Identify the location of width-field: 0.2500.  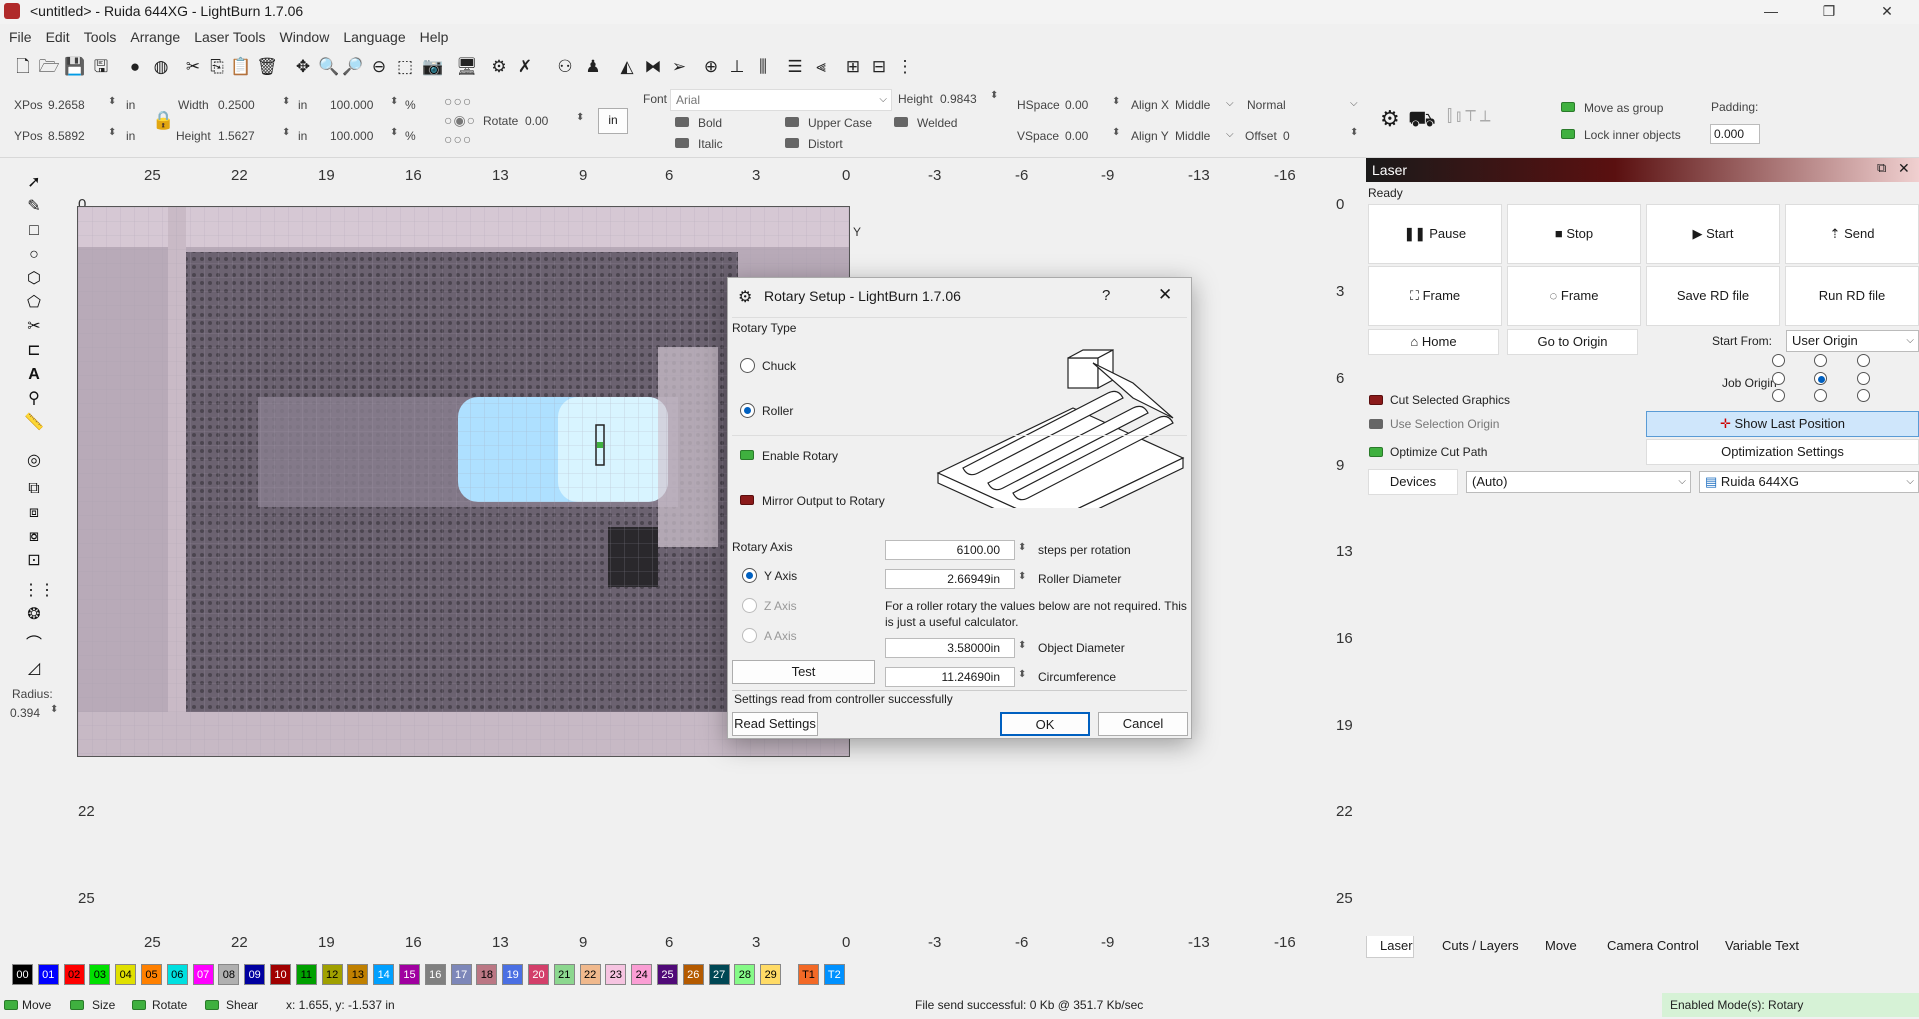
(236, 105).